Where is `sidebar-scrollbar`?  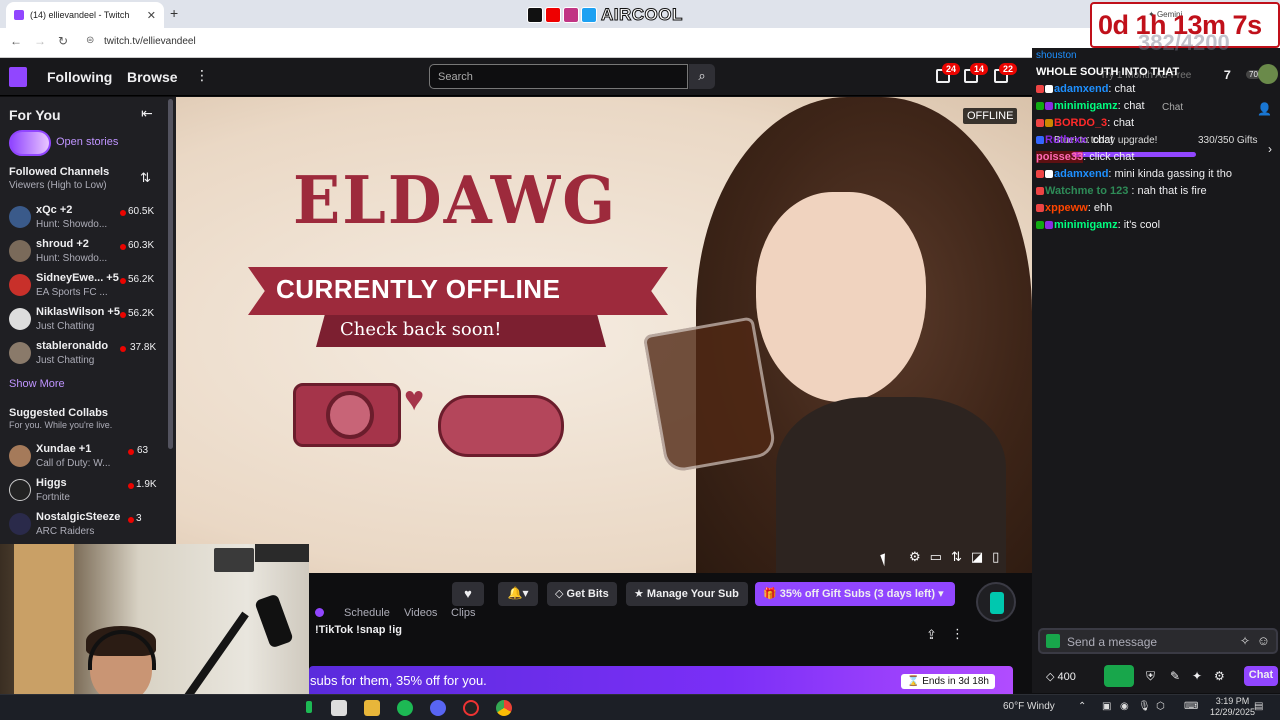 sidebar-scrollbar is located at coordinates (170, 274).